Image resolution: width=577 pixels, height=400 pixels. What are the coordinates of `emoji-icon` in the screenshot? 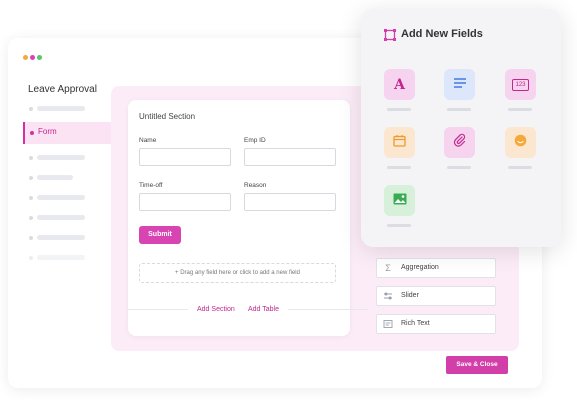 It's located at (520, 143).